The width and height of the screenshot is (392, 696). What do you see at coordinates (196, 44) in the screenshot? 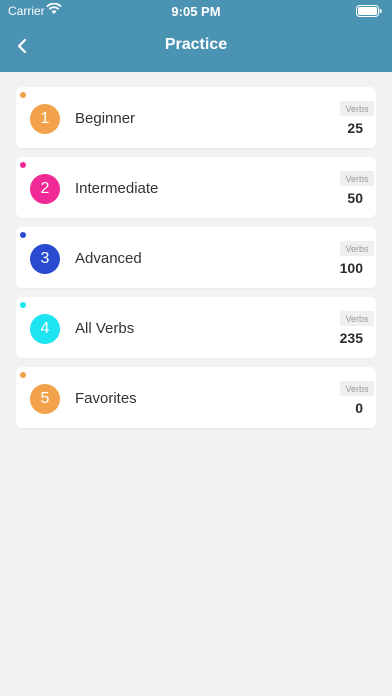
I see `page-title: Practice` at bounding box center [196, 44].